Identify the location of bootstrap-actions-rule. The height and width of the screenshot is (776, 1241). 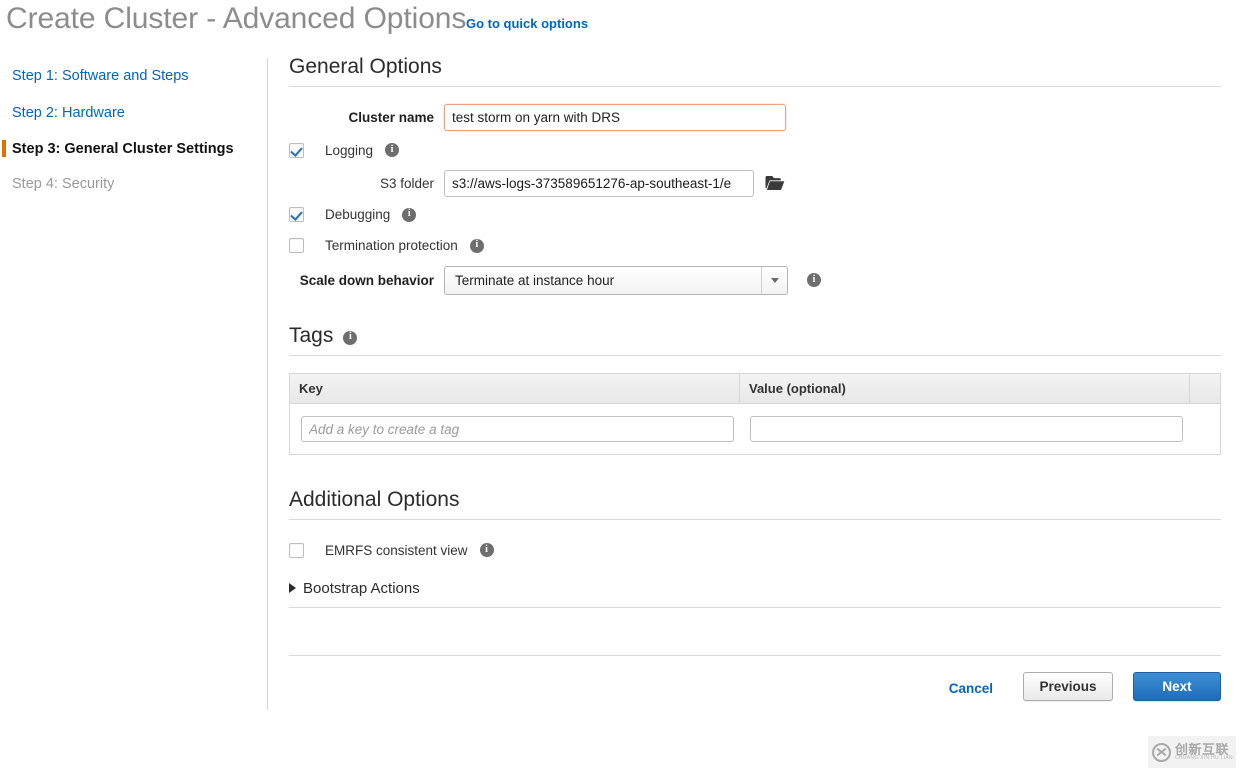
(755, 607).